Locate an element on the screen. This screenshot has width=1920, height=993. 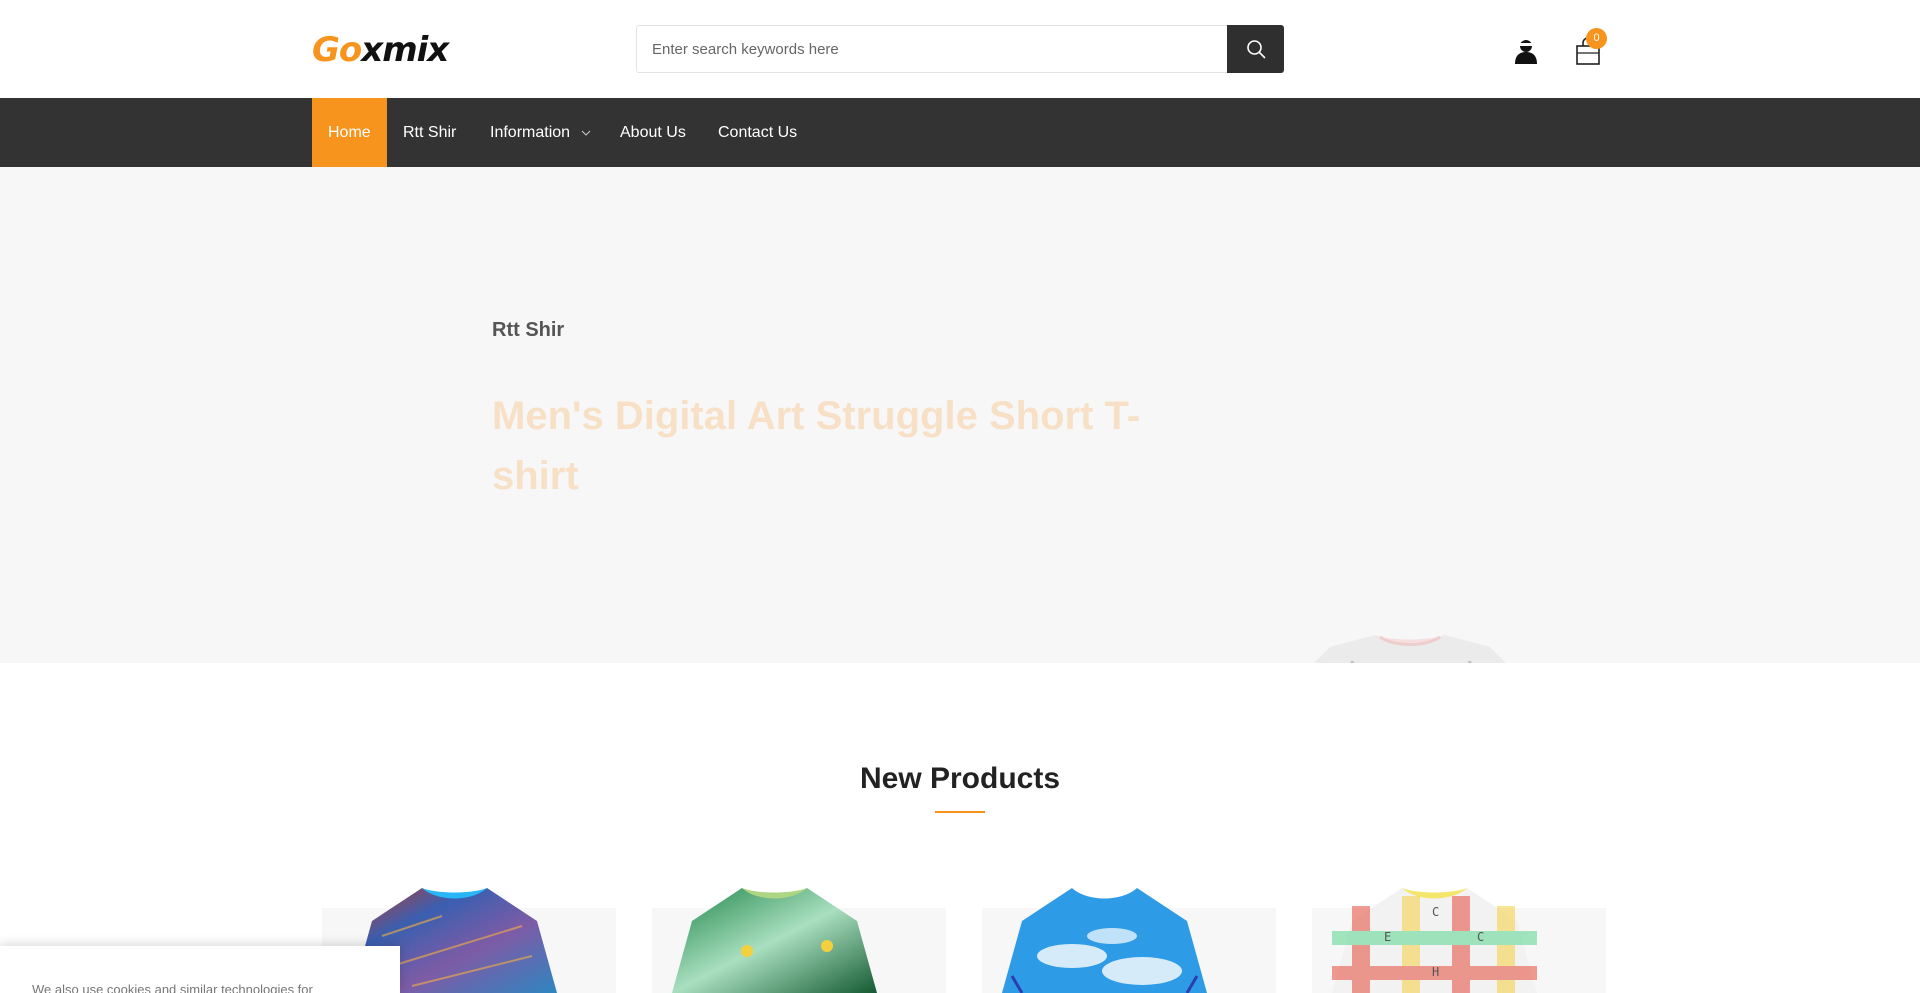
section-title-new-products: New Products is located at coordinates (960, 778).